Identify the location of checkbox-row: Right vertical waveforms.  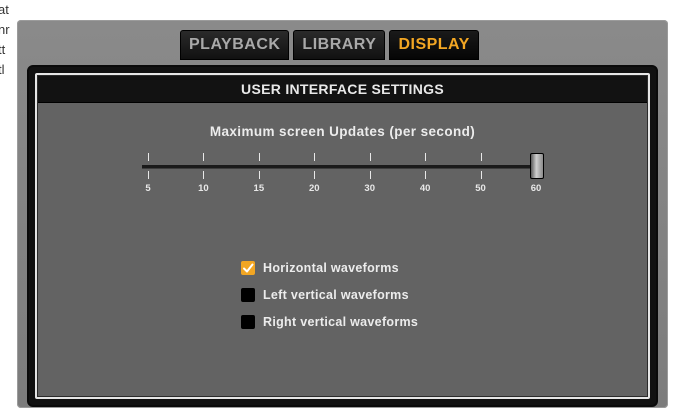
(329, 322).